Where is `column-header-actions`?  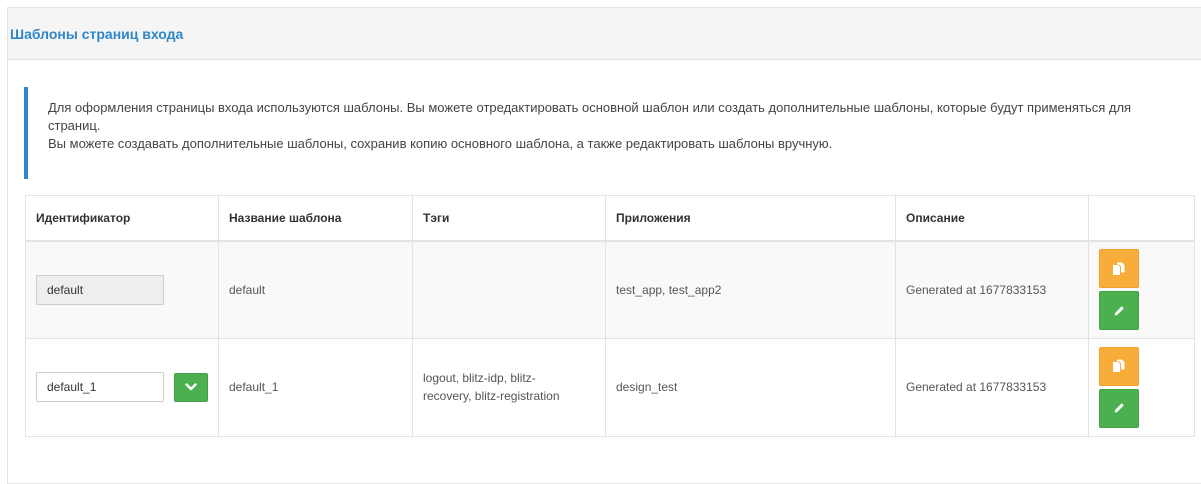
column-header-actions is located at coordinates (1141, 218).